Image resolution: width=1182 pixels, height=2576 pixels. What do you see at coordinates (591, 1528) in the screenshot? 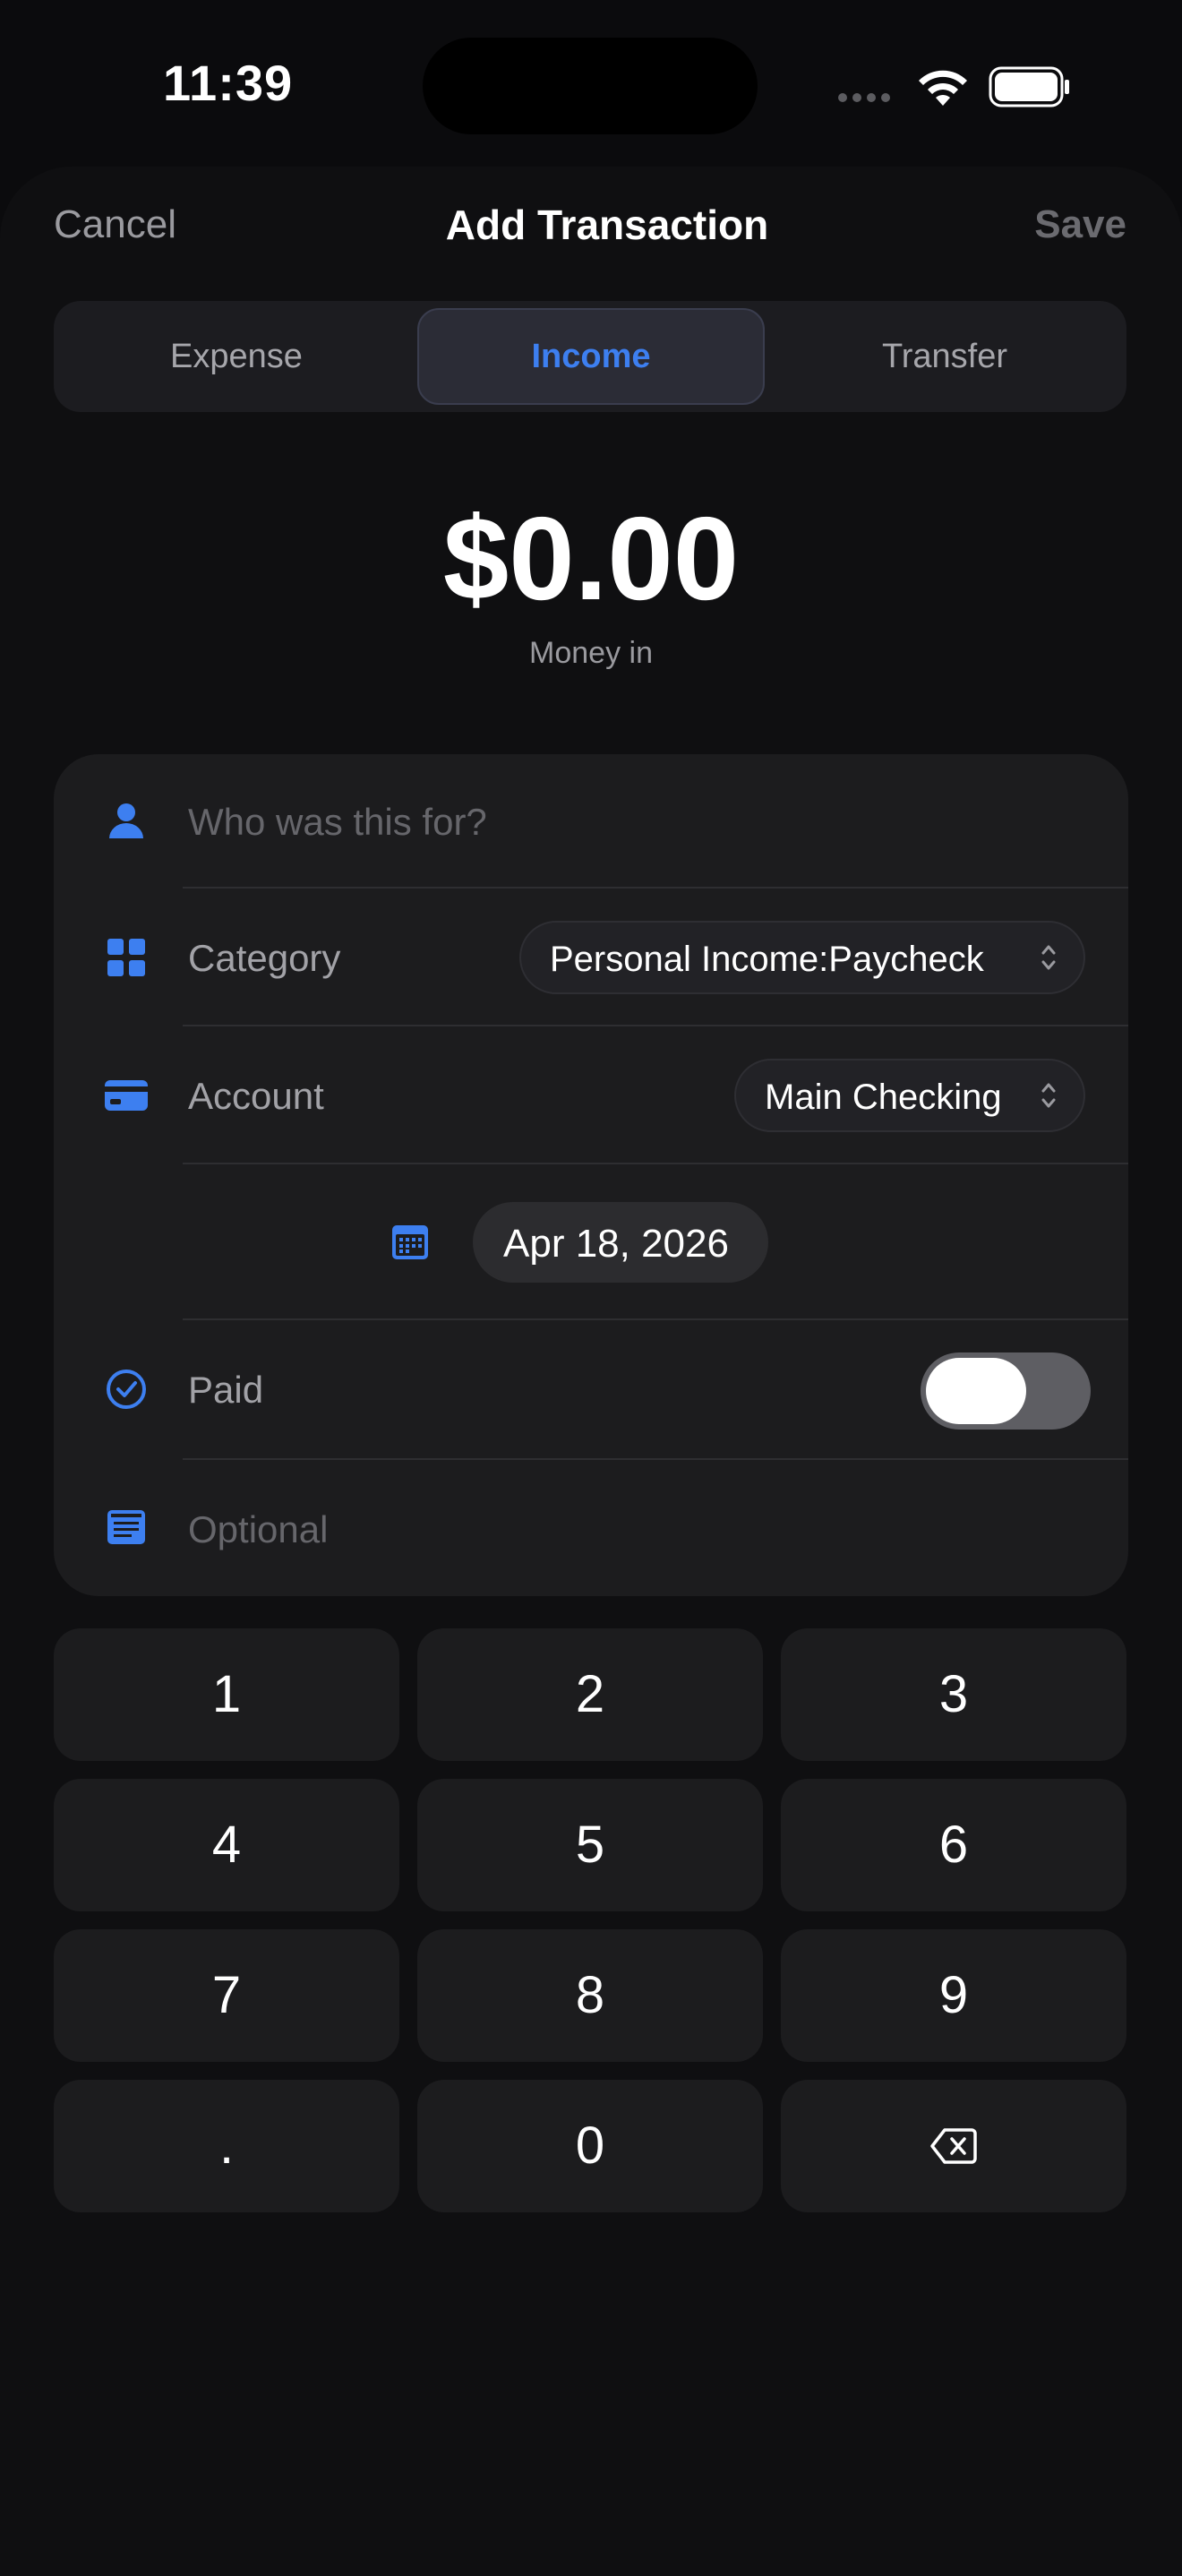
I see `notes-row: Optional` at bounding box center [591, 1528].